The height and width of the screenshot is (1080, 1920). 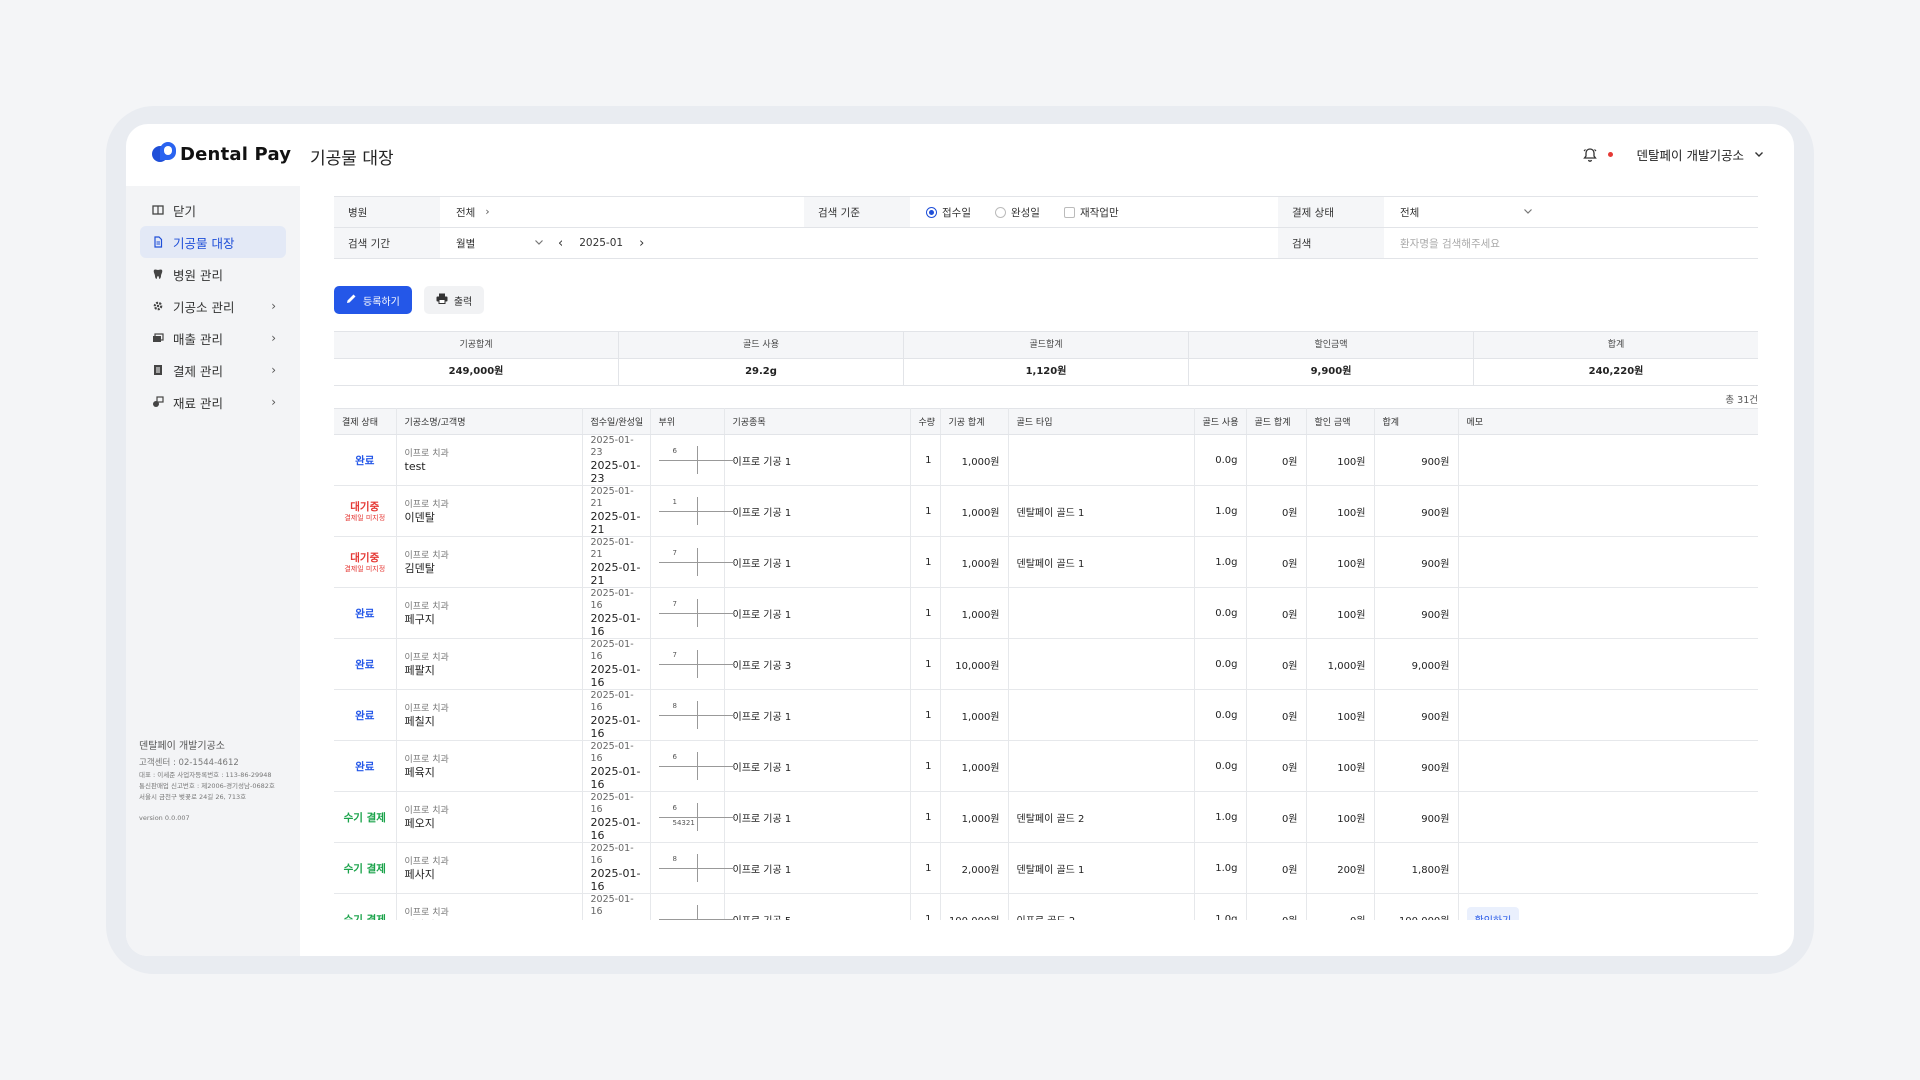 What do you see at coordinates (641, 243) in the screenshot?
I see `next-month-button: ›` at bounding box center [641, 243].